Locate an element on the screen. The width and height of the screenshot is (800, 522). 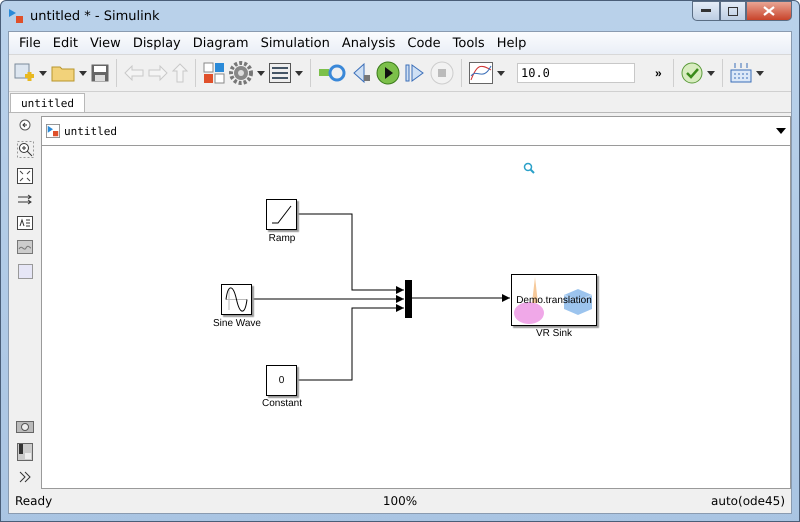
fit-to-view-icon is located at coordinates (25, 176).